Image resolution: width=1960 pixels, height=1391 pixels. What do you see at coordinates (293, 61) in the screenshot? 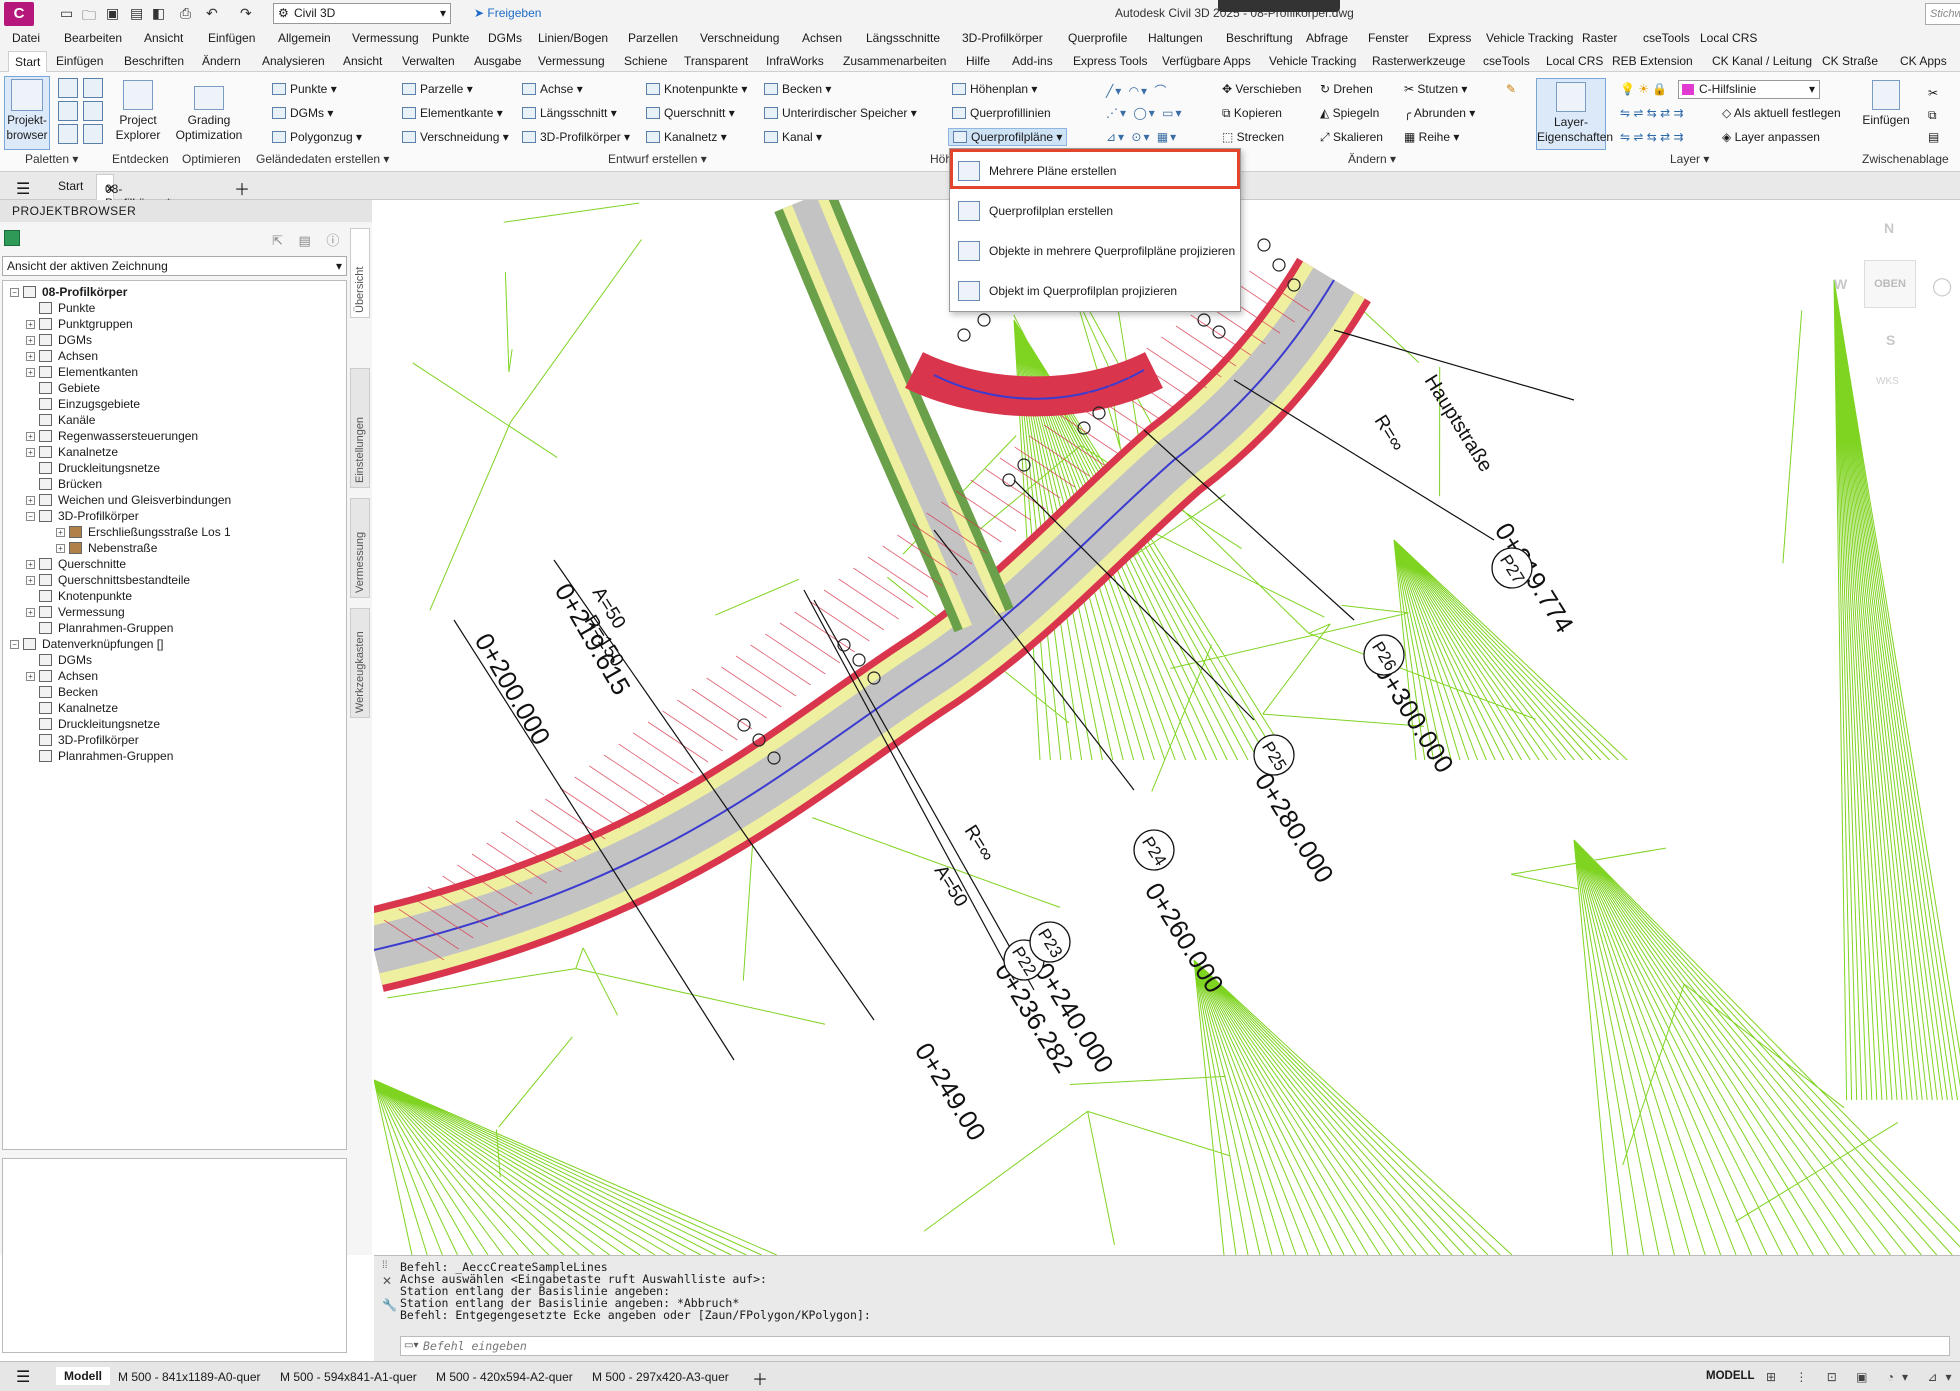
I see `ribbon-tab-4: Analysieren` at bounding box center [293, 61].